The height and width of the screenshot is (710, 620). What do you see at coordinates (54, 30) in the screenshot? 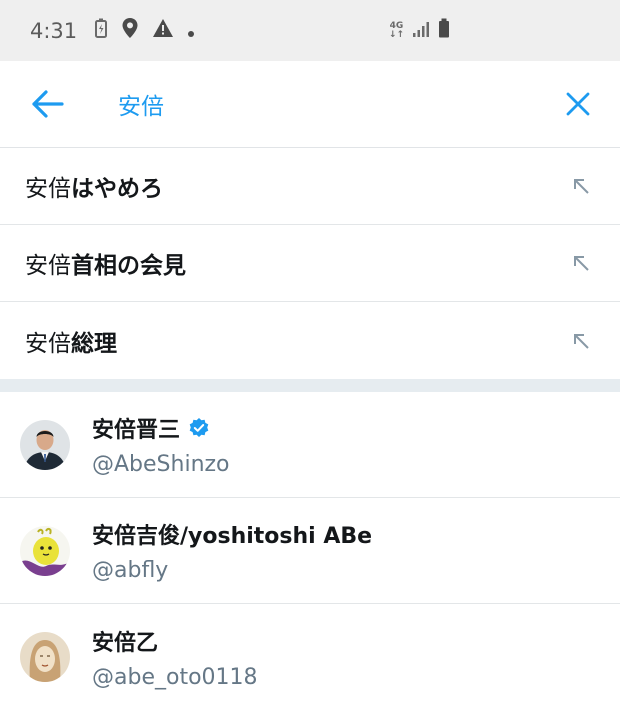
I see `status-time: 4:31` at bounding box center [54, 30].